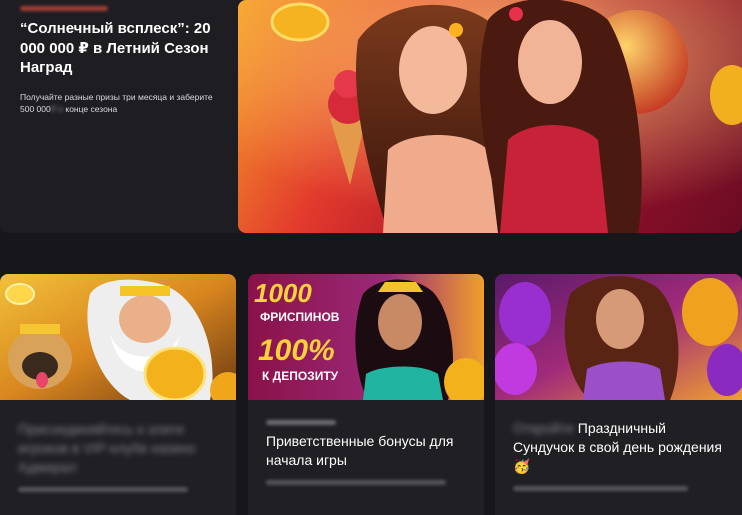 The image size is (742, 515). Describe the element at coordinates (283, 293) in the screenshot. I see `banner-text-1000: 1000` at that location.